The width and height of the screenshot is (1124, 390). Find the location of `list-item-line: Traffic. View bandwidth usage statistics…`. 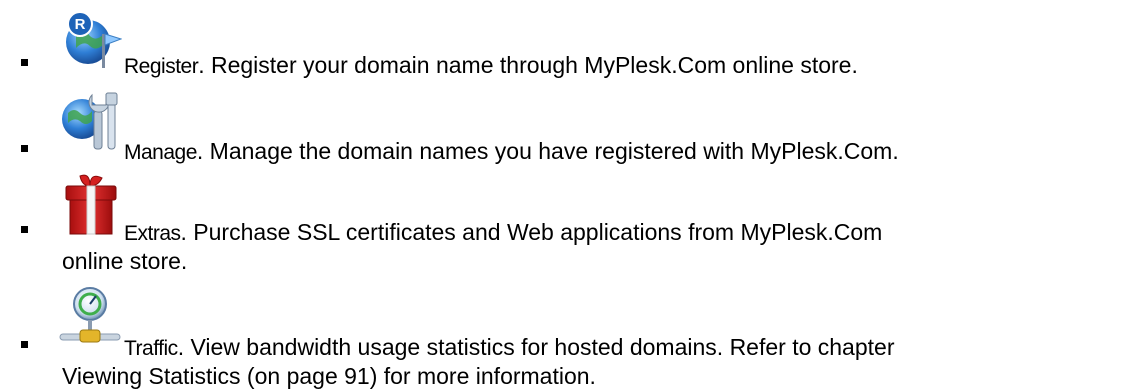

list-item-line: Traffic. View bandwidth usage statistics… is located at coordinates (509, 348).